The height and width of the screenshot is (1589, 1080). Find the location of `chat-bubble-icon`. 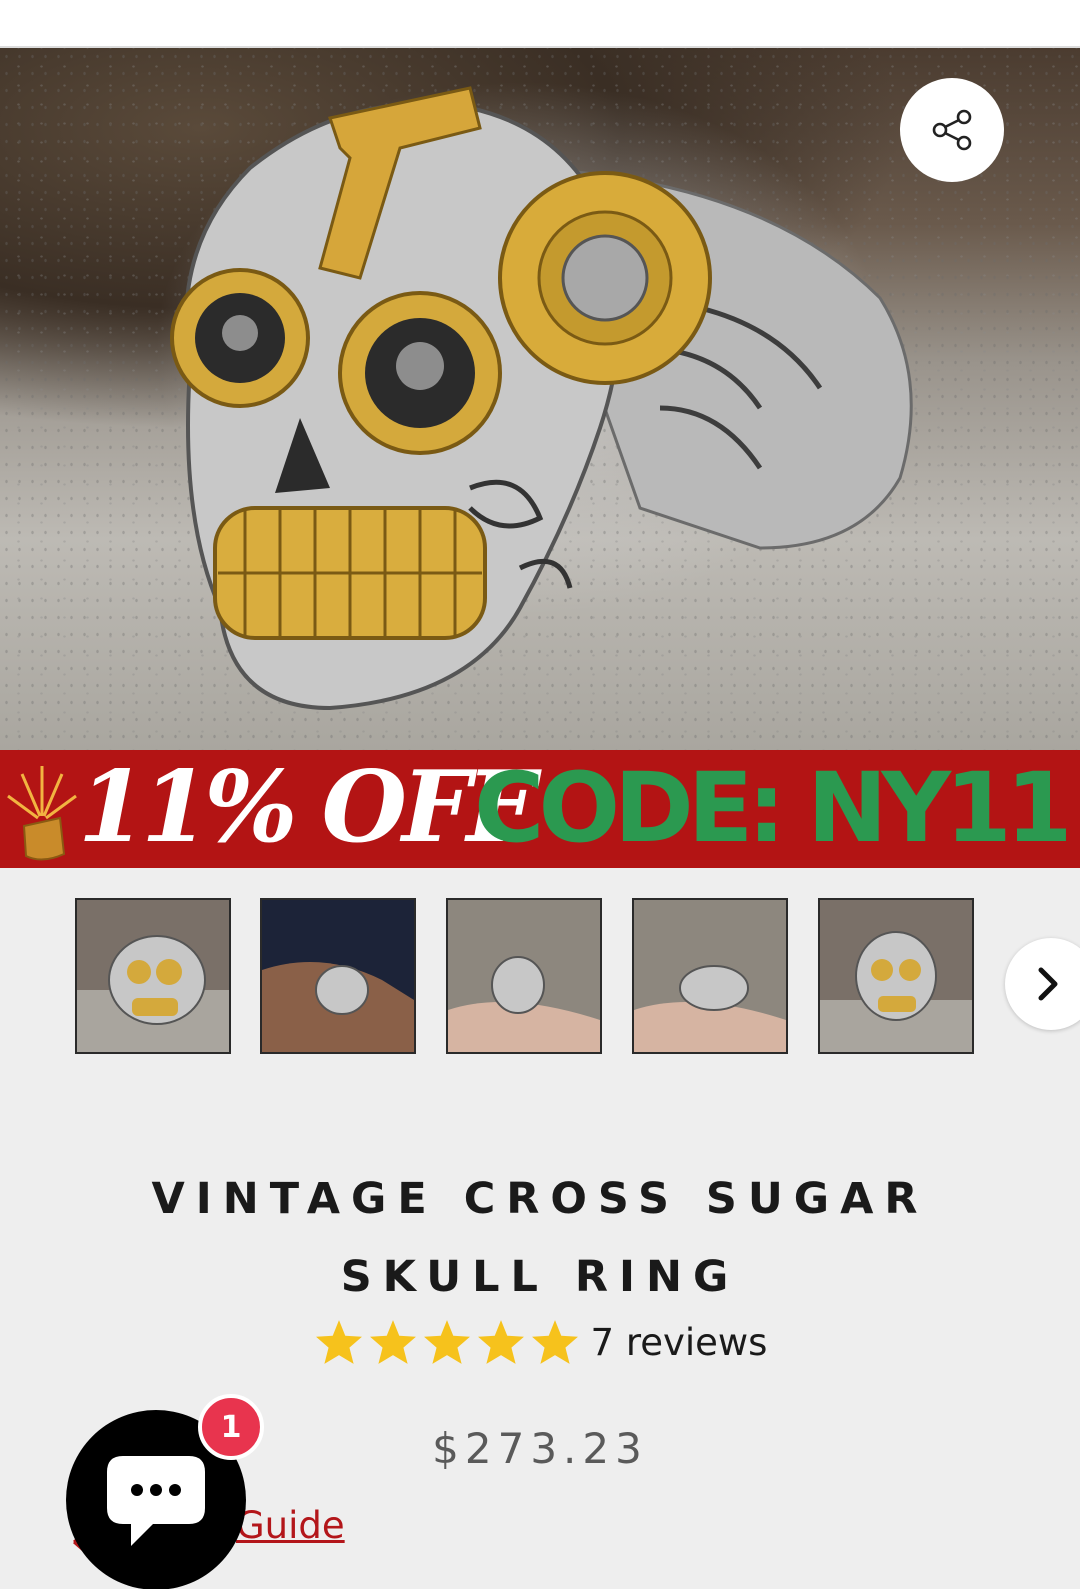

chat-bubble-icon is located at coordinates (156, 1501).